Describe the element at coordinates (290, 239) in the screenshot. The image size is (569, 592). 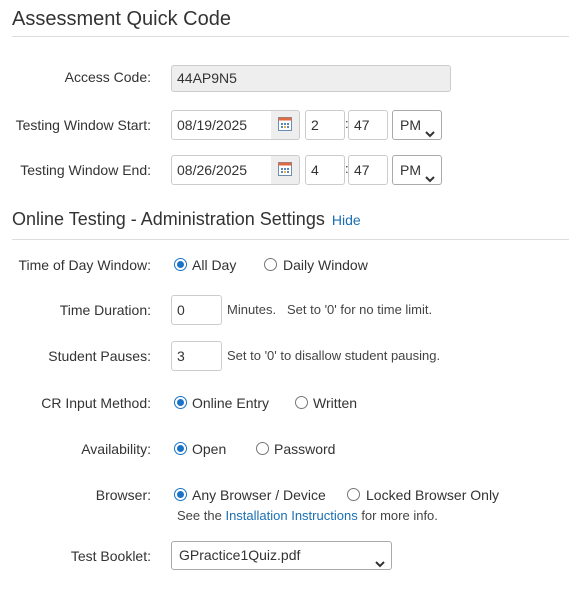
I see `section-divider` at that location.